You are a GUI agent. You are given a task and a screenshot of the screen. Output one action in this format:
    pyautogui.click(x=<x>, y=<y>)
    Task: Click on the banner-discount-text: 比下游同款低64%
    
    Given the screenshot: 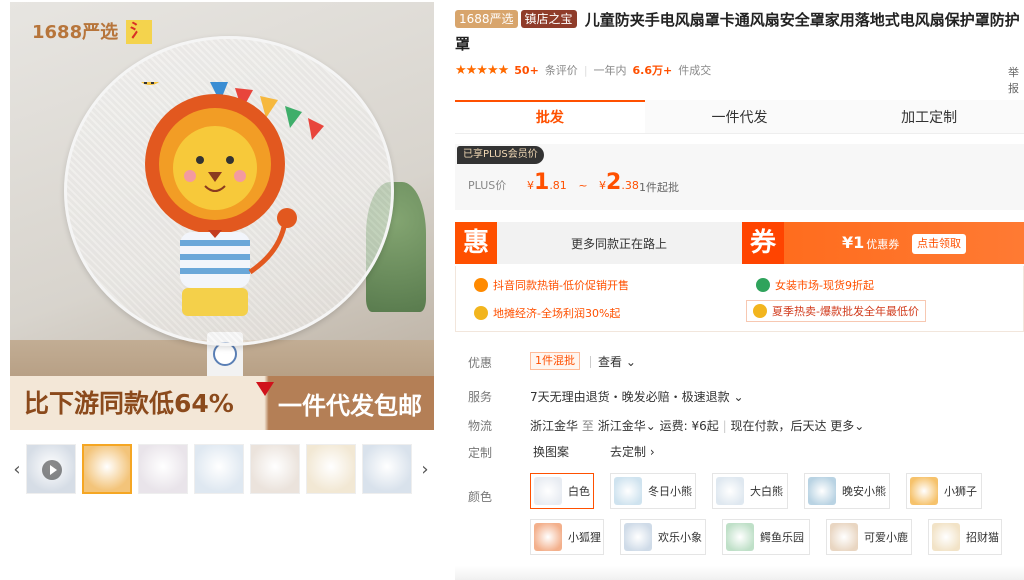 What is the action you would take?
    pyautogui.click(x=129, y=403)
    